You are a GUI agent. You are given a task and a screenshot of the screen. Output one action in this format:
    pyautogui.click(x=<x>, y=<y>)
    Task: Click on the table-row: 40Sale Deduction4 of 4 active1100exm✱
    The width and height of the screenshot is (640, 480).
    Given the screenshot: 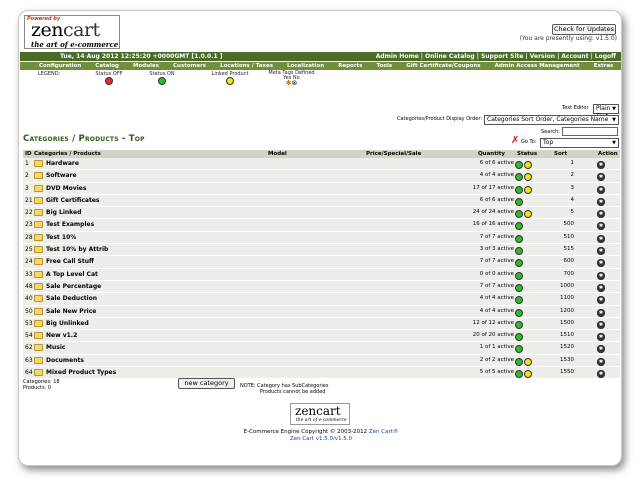 What is the action you would take?
    pyautogui.click(x=321, y=299)
    